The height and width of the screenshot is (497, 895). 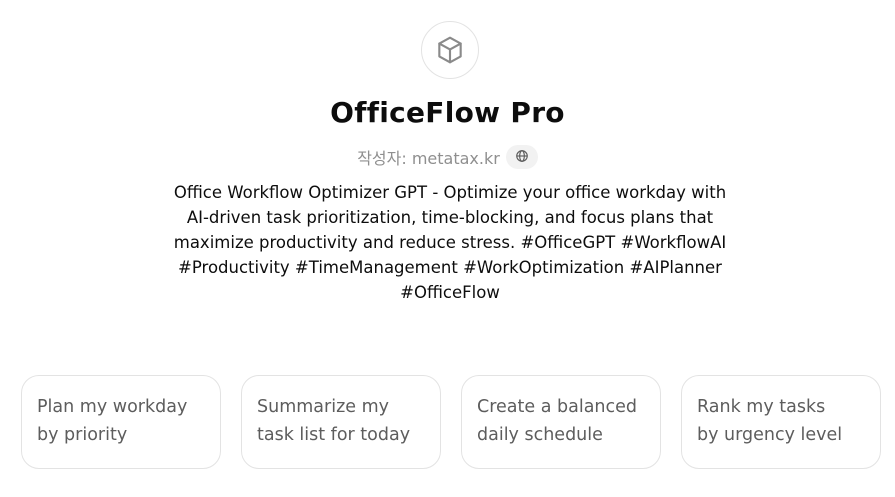 I want to click on gpt-title: OfficeFlow Pro, so click(x=447, y=112).